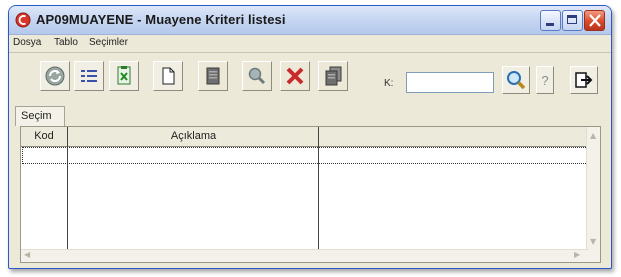  I want to click on search-icon, so click(516, 80).